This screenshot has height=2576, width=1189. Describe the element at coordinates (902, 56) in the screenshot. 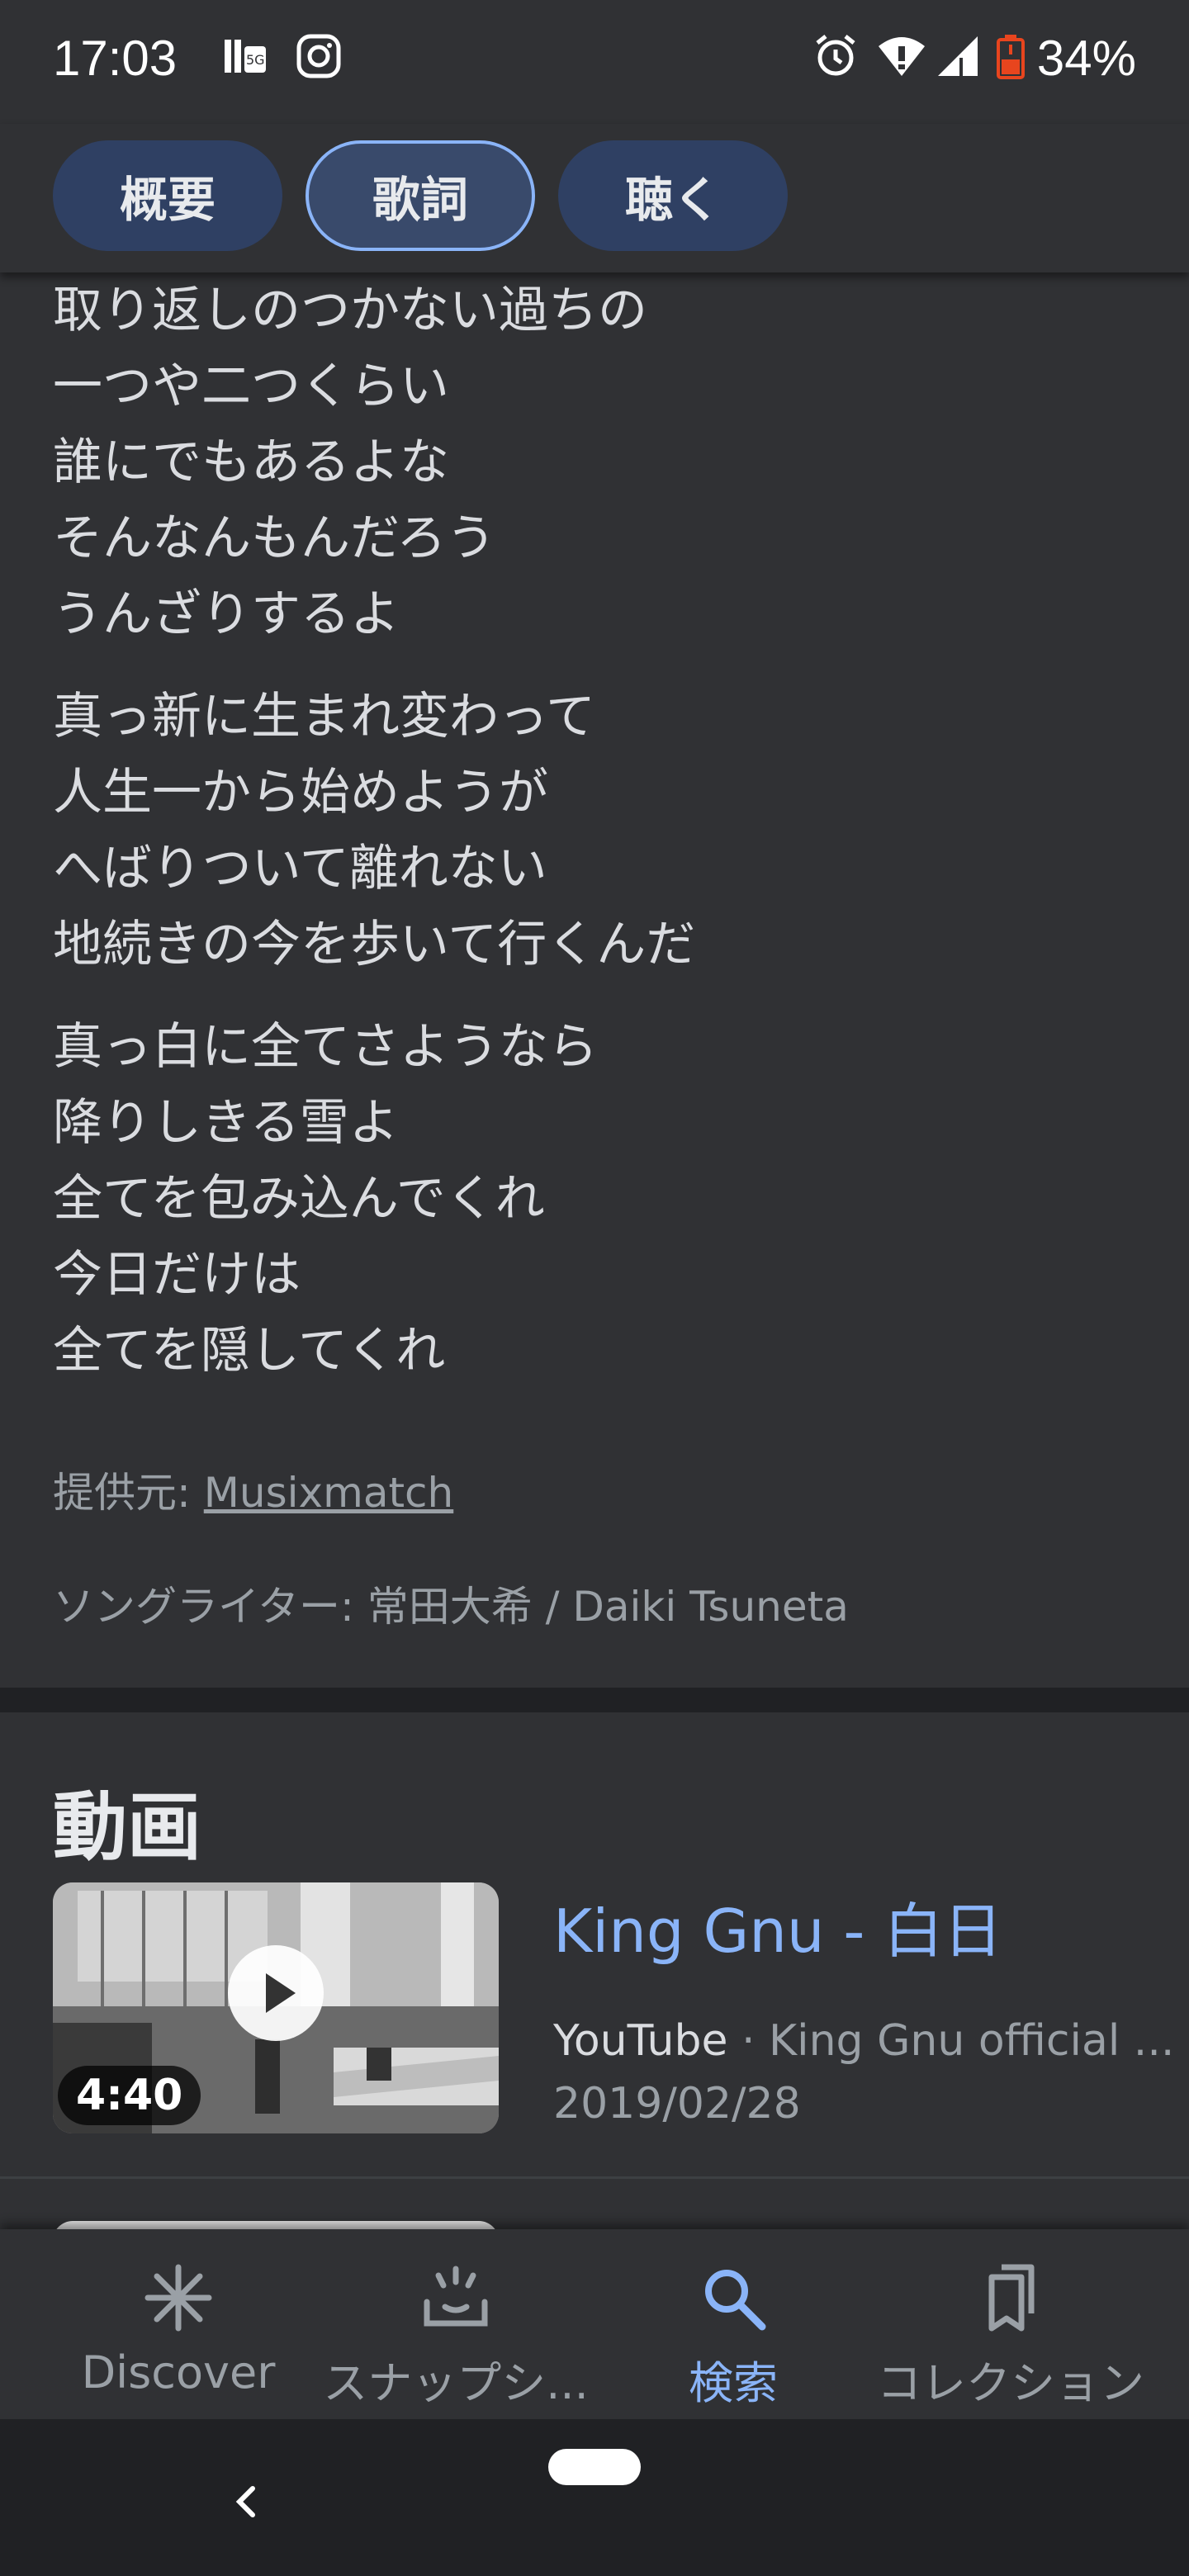

I see `wifi-icon` at that location.